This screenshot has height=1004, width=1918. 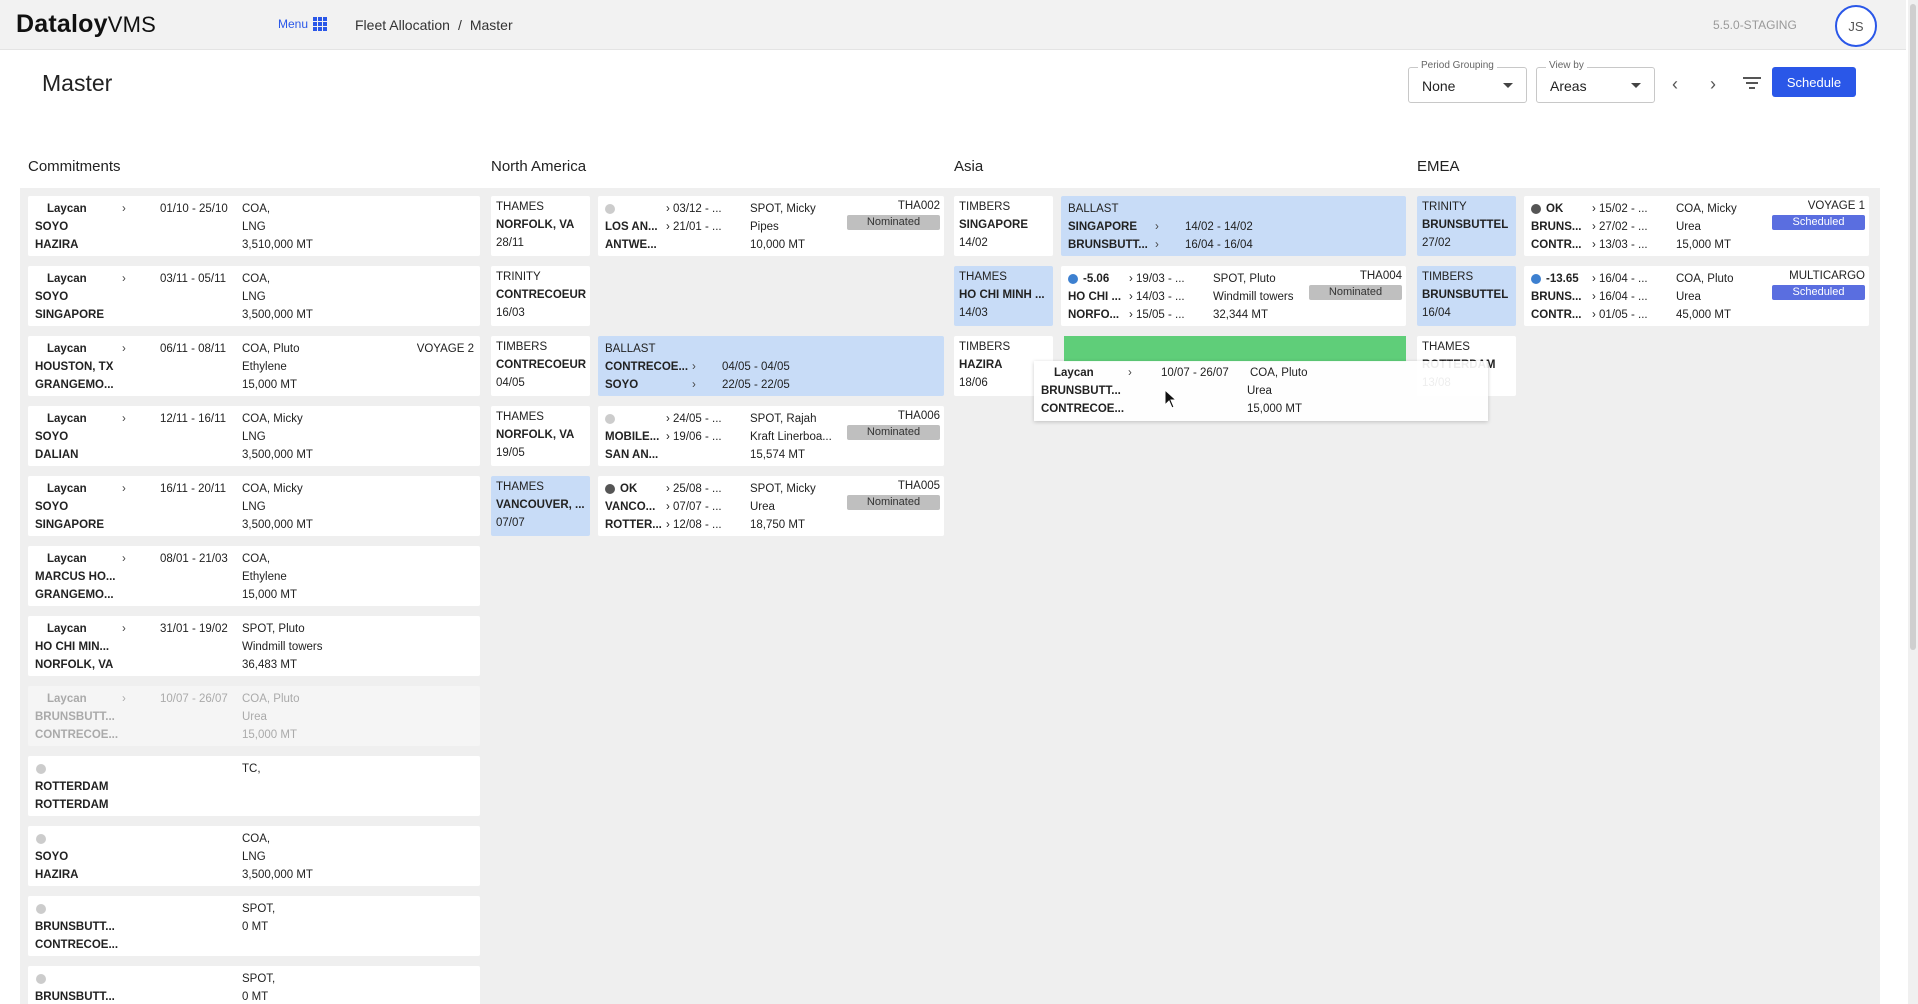 I want to click on period-grouping-select: Period Grouping None, so click(x=1467, y=81).